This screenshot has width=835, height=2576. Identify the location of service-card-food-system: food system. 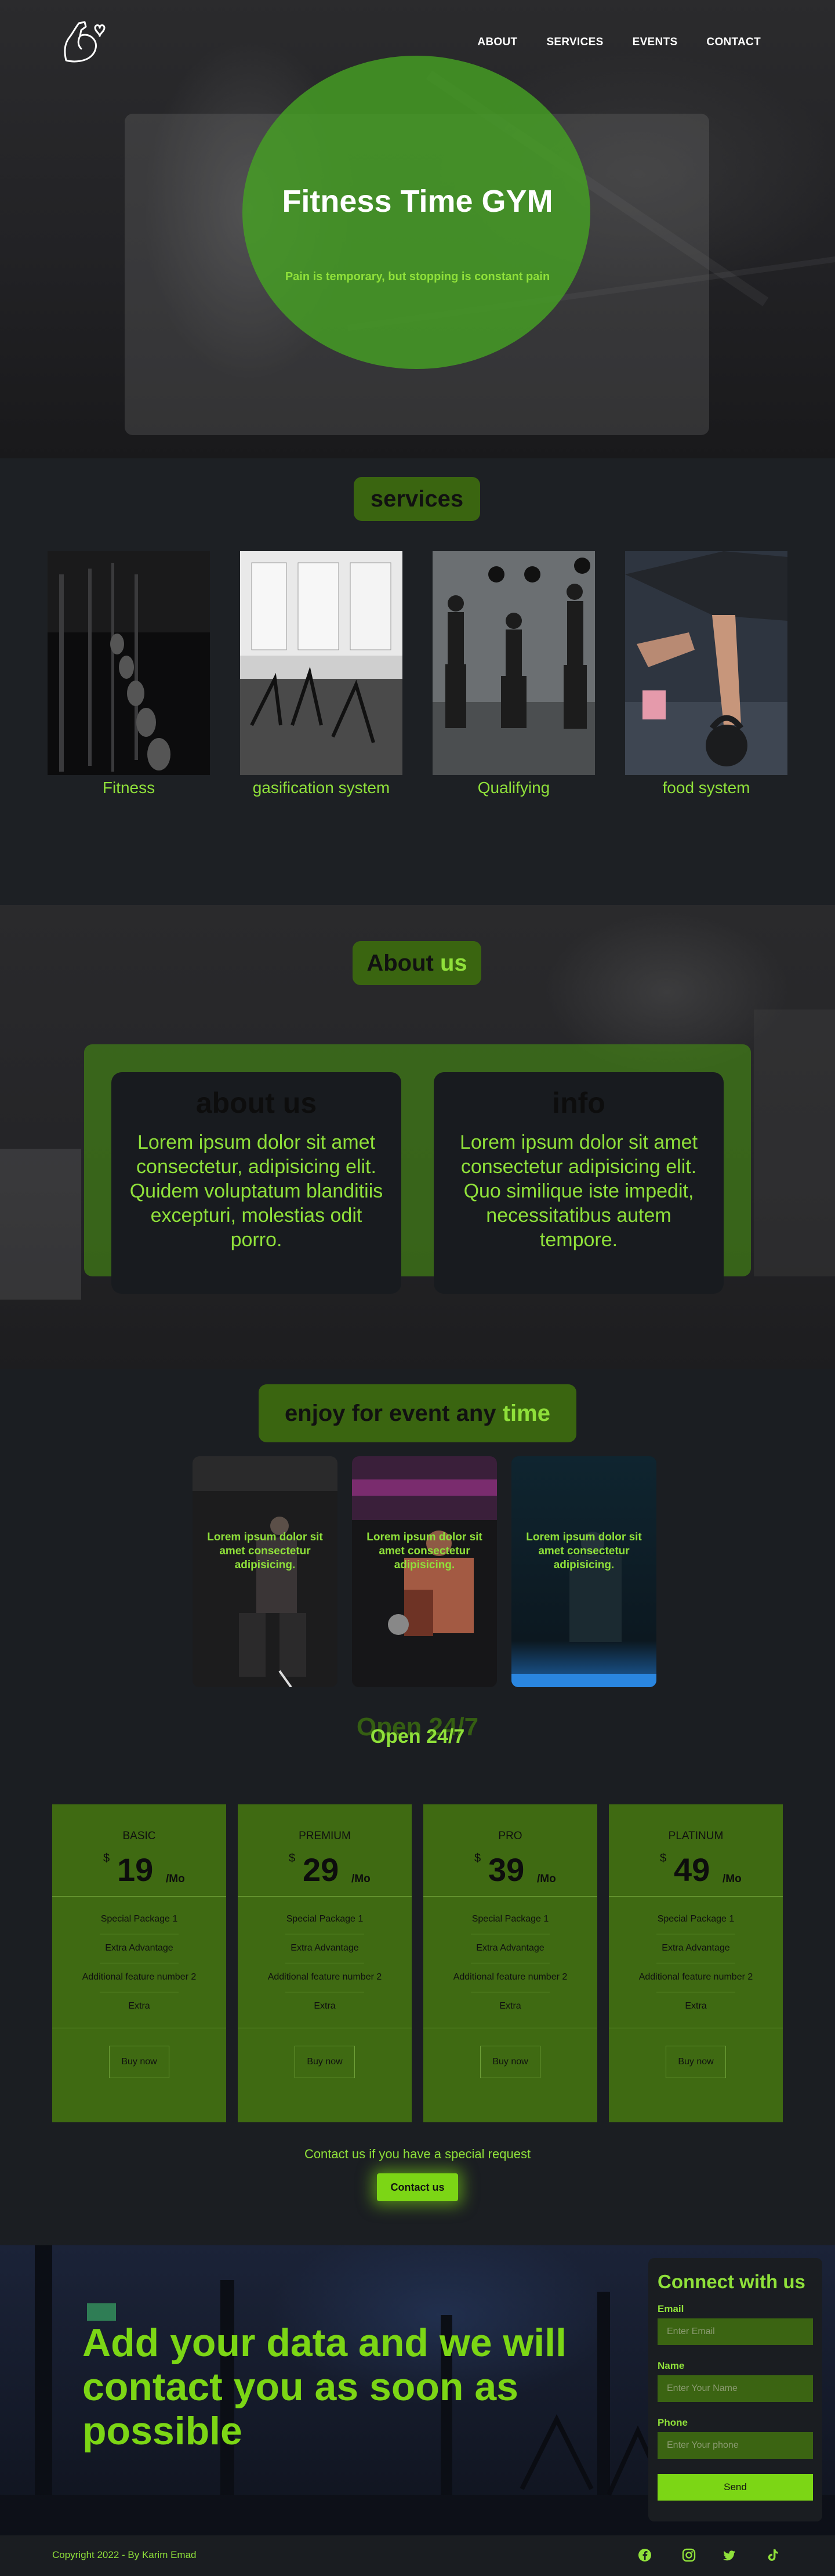
(706, 674).